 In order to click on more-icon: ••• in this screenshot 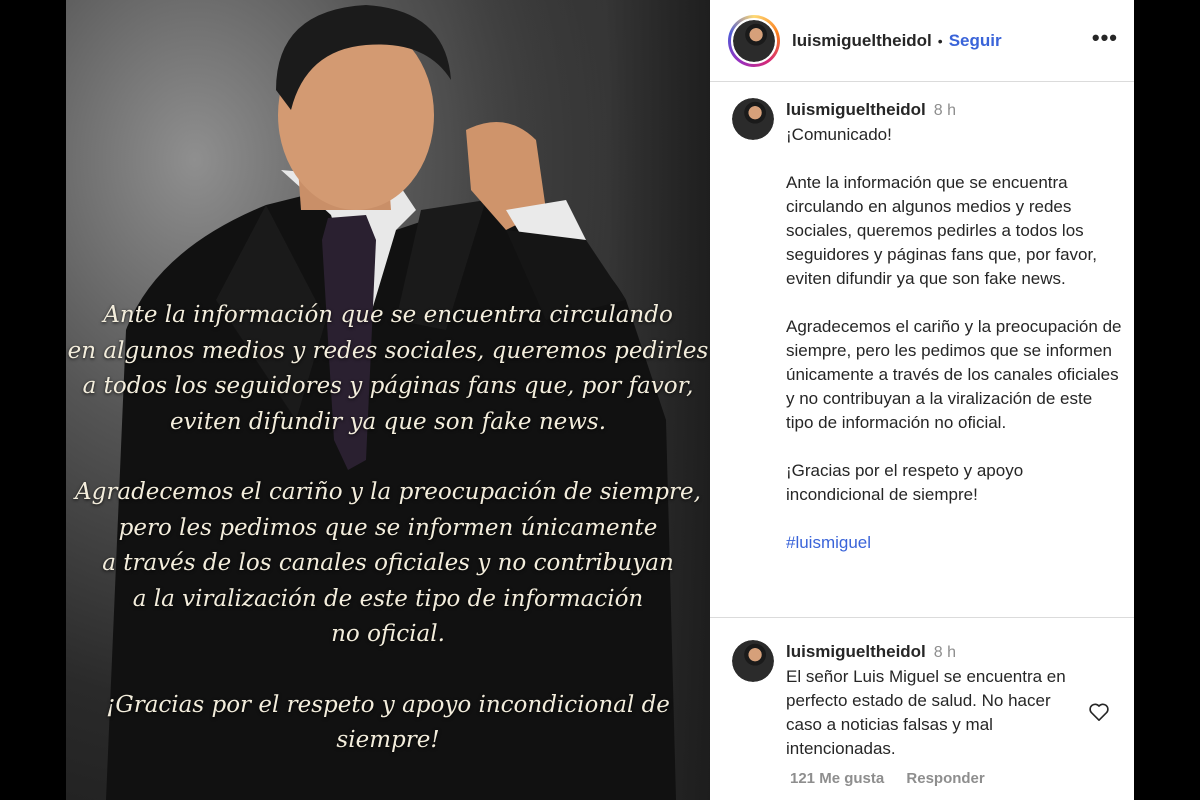, I will do `click(1105, 38)`.